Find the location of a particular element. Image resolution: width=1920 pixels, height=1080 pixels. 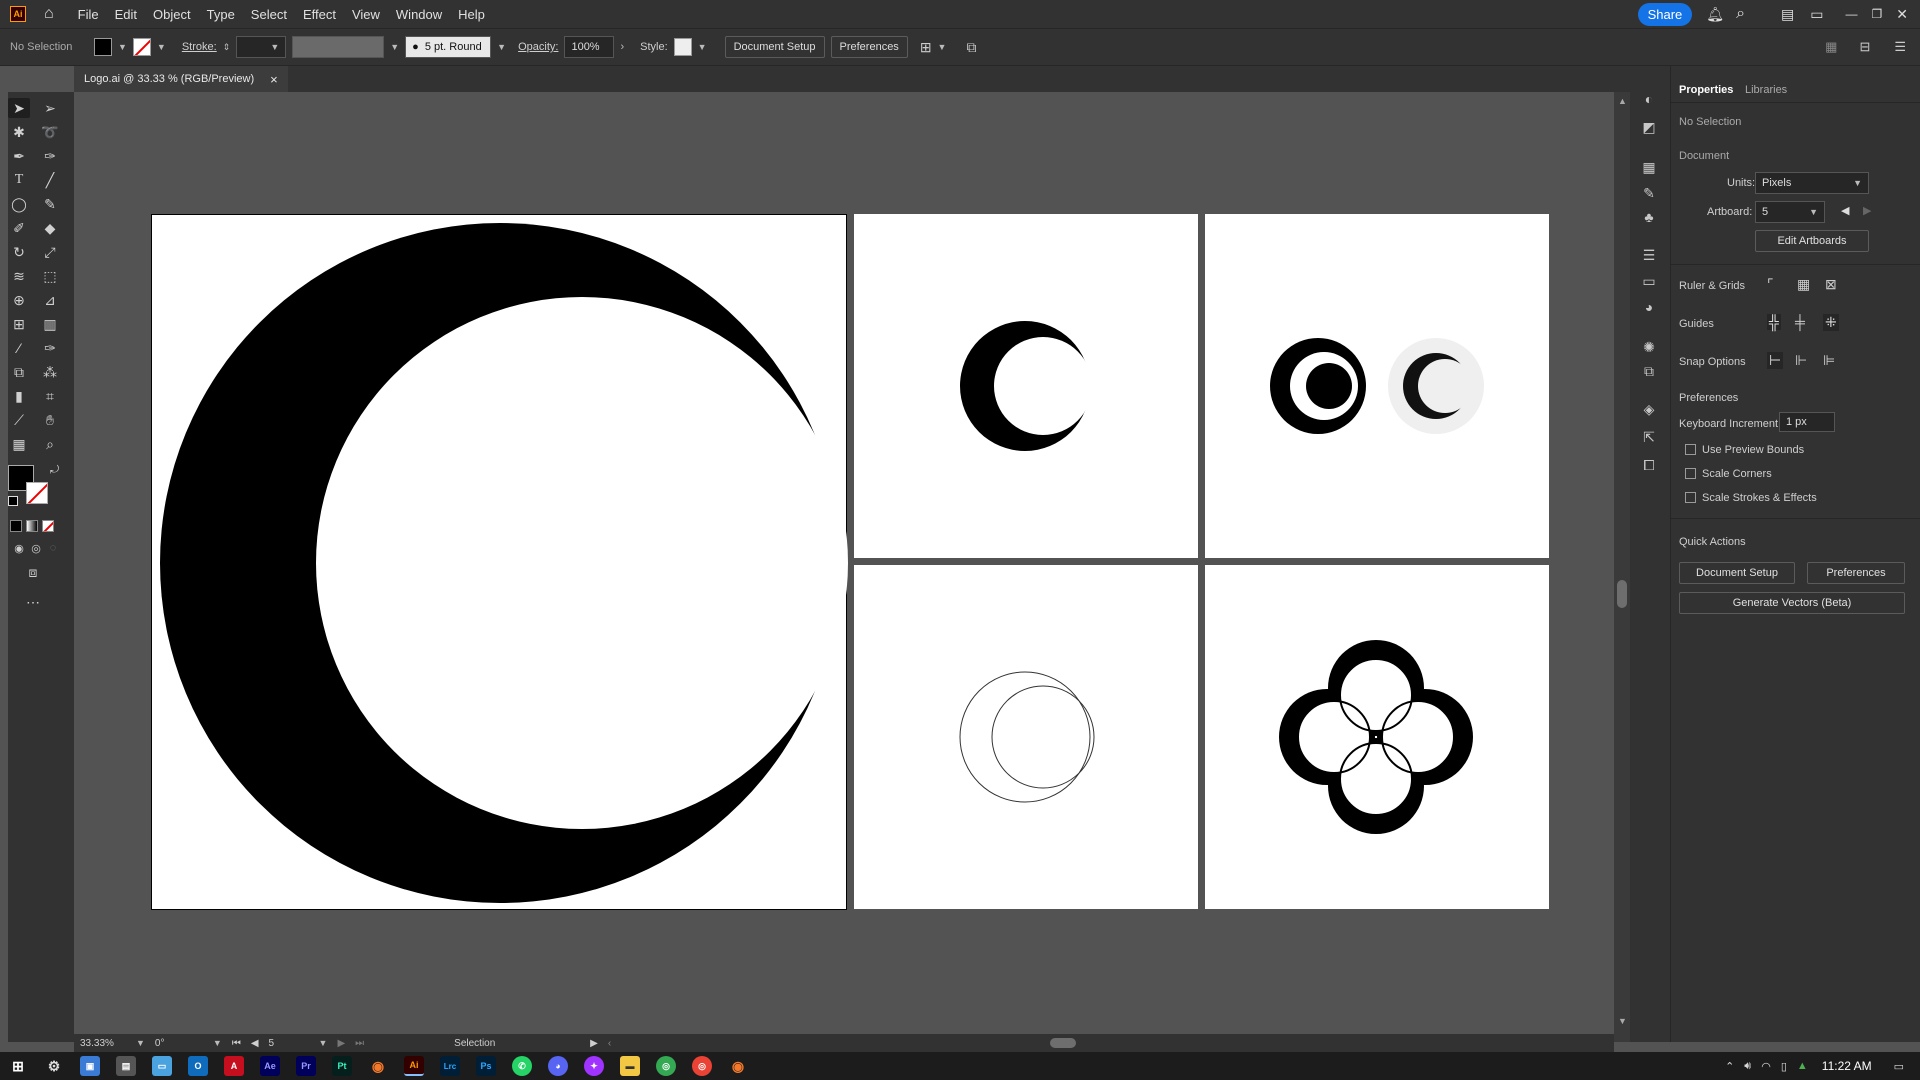

whatsapp-icon: ✆ is located at coordinates (522, 1066).